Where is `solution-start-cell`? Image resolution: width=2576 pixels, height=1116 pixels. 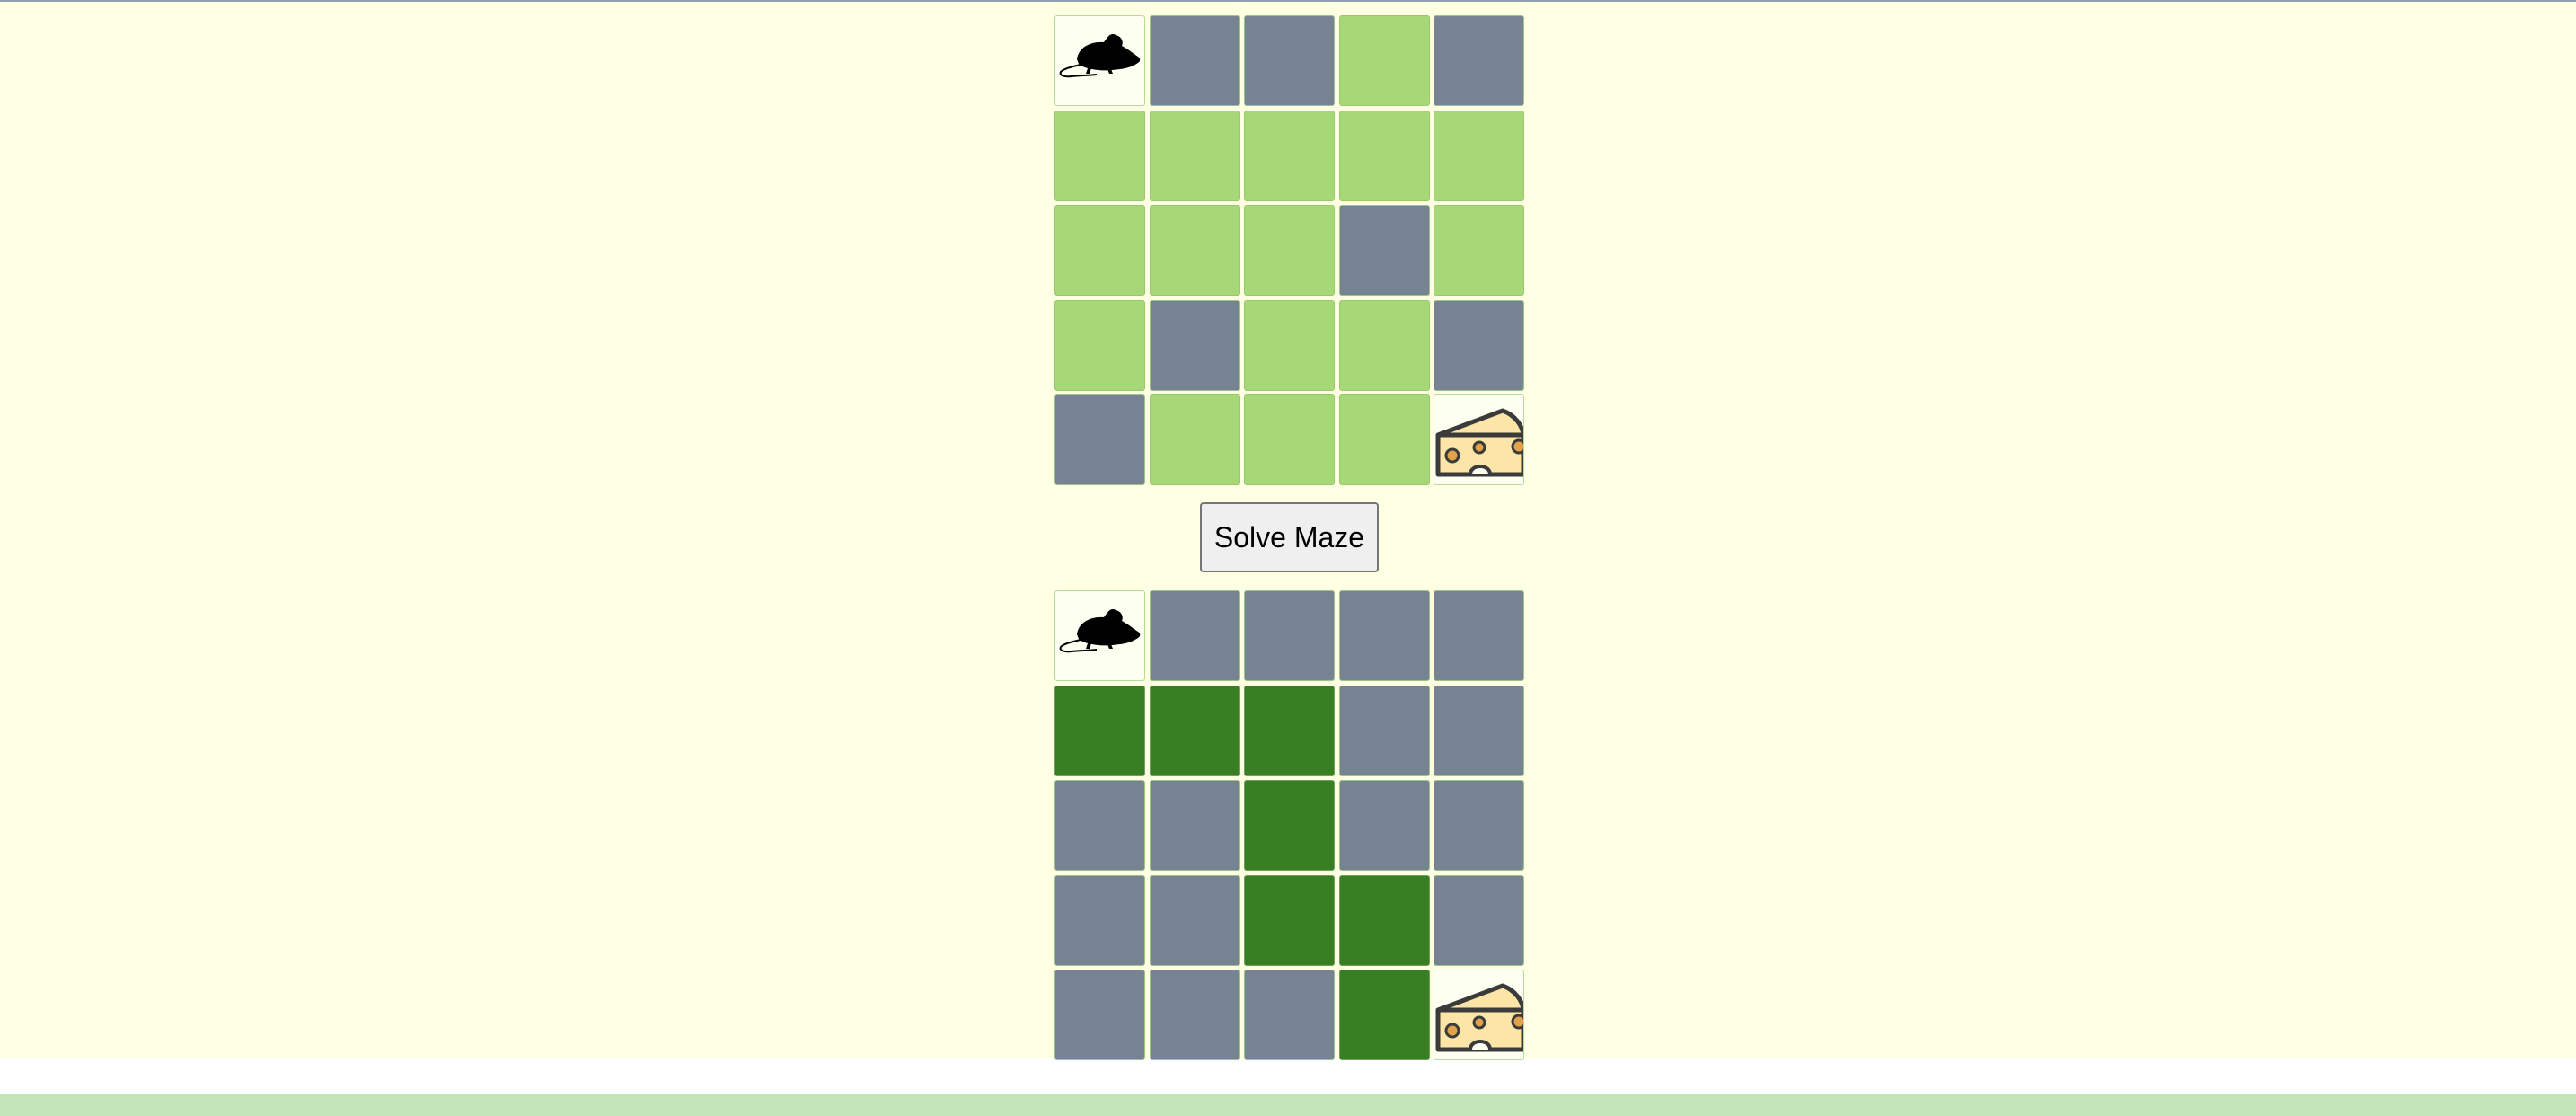
solution-start-cell is located at coordinates (1099, 635).